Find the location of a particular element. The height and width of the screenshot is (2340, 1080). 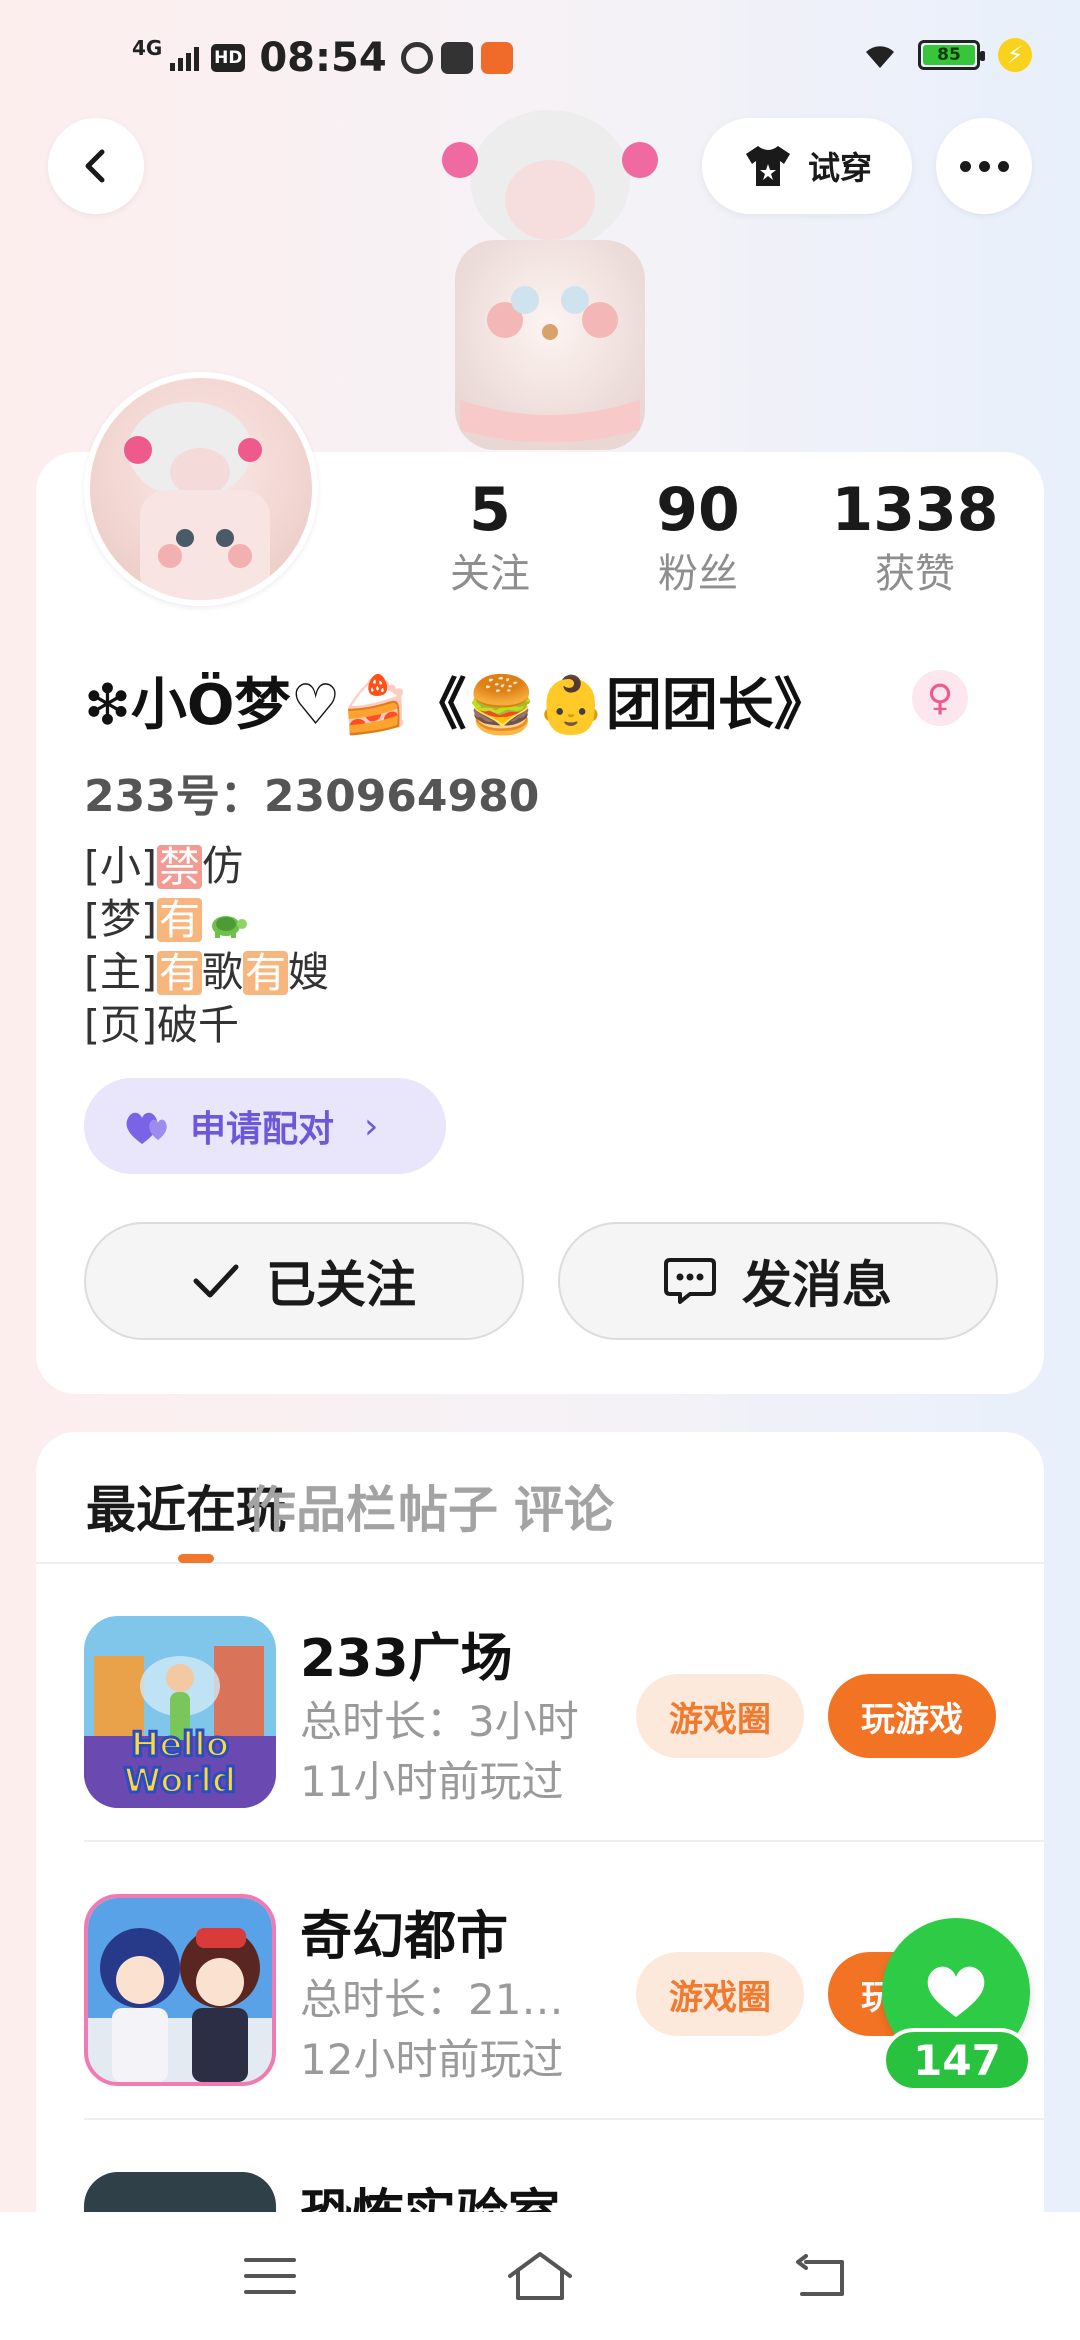

bio-line: [页] 破千 is located at coordinates (161, 1025).